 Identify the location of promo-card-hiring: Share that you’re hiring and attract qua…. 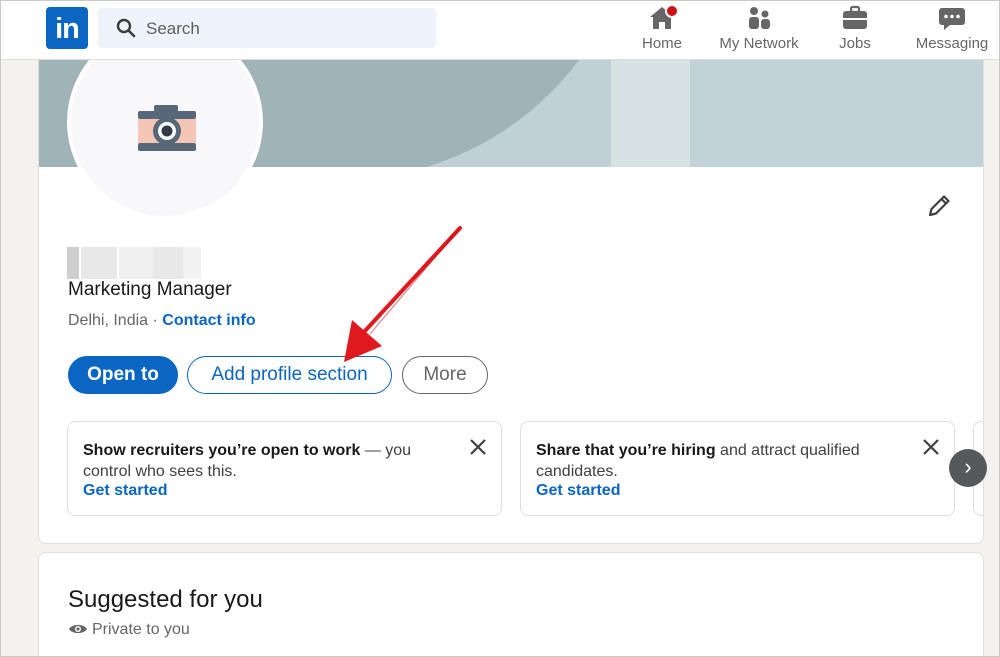
(737, 468).